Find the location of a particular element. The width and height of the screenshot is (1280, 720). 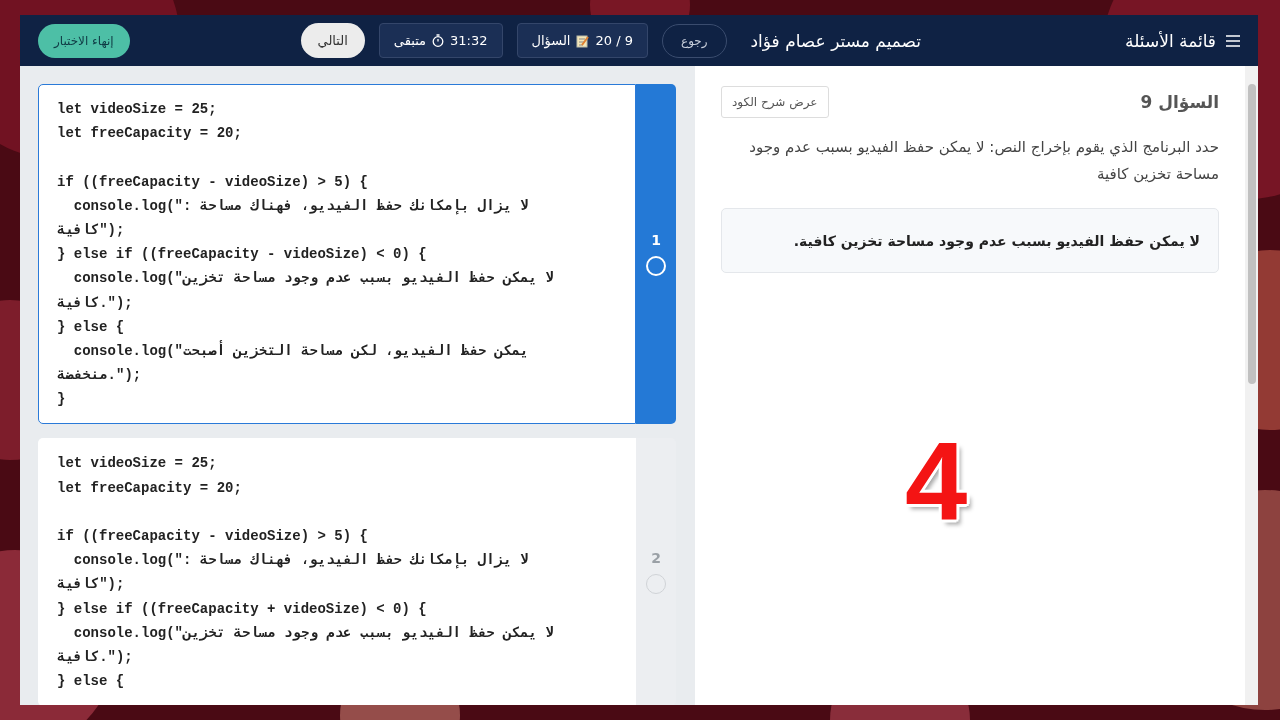

notepad-icon is located at coordinates (583, 40).